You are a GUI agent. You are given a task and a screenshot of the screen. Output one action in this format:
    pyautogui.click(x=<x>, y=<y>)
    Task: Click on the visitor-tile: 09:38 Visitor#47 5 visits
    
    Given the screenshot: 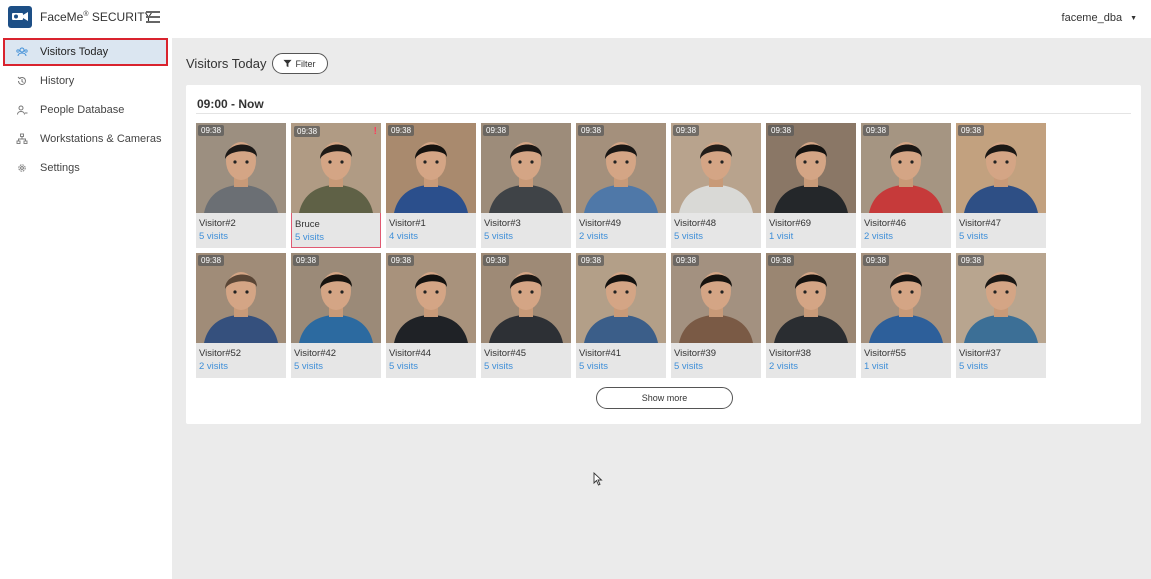 What is the action you would take?
    pyautogui.click(x=1001, y=185)
    